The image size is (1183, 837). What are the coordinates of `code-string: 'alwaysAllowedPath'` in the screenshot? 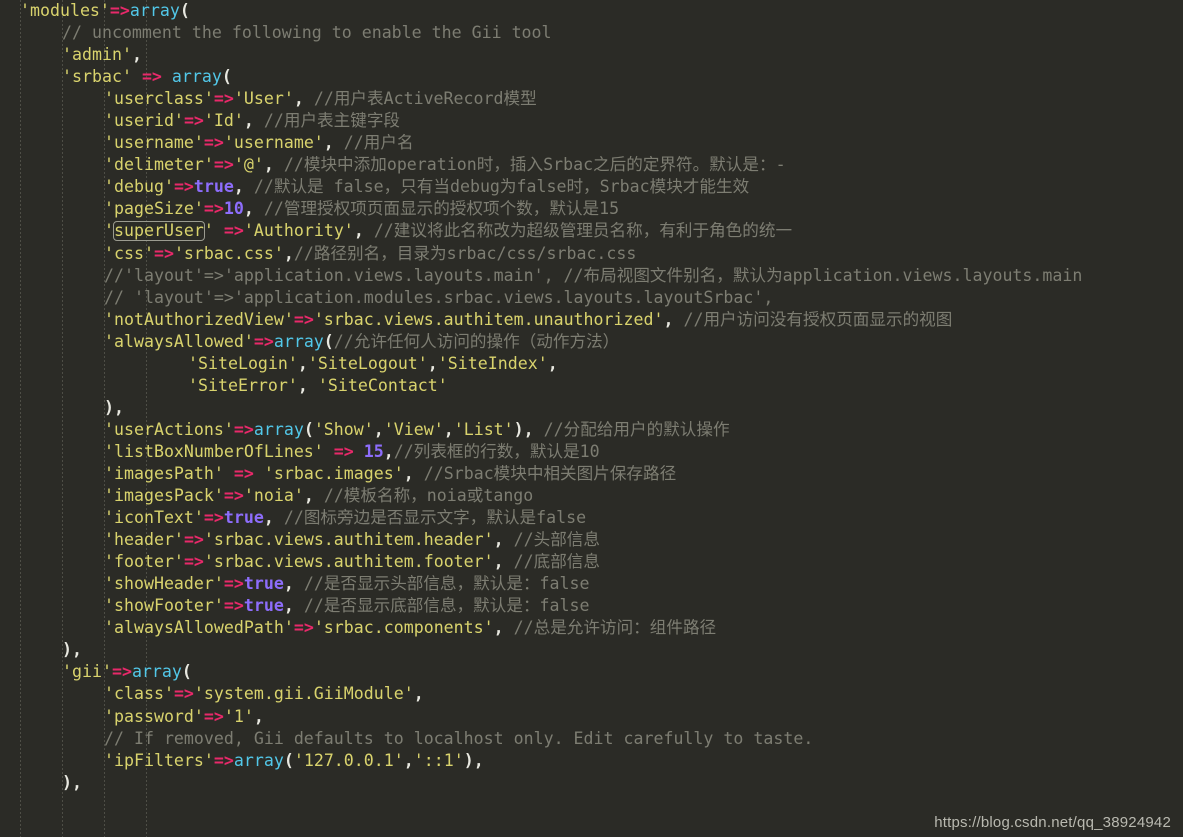 It's located at (199, 628).